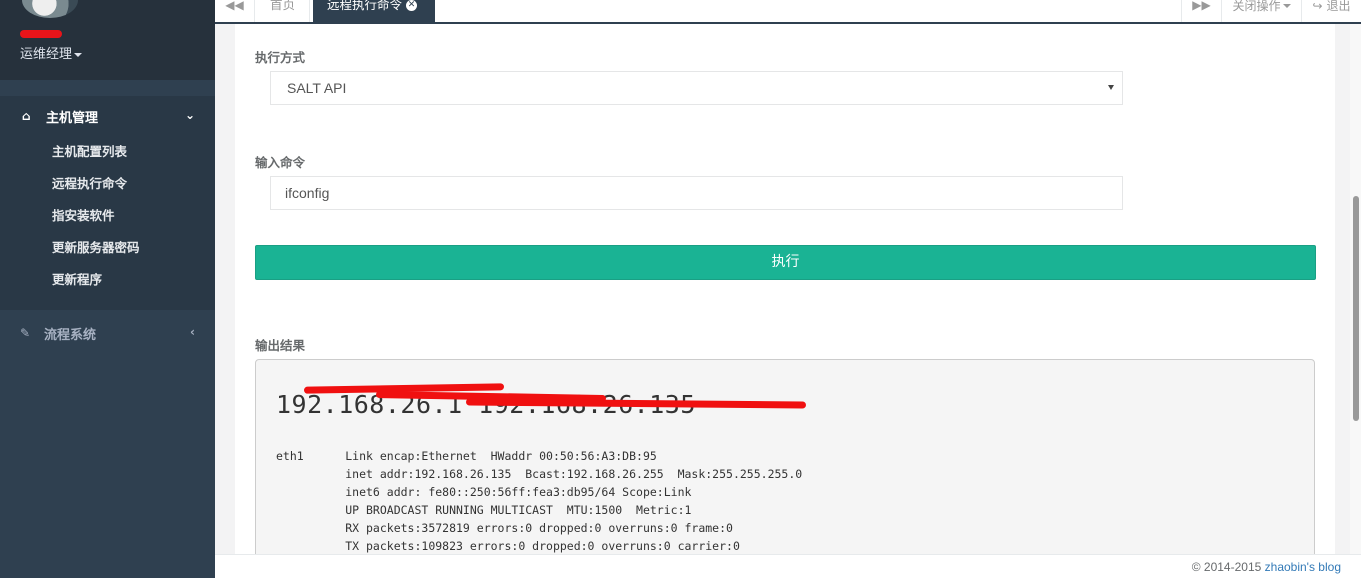 This screenshot has width=1361, height=578. What do you see at coordinates (46, 54) in the screenshot?
I see `user-role-label: 运维经理` at bounding box center [46, 54].